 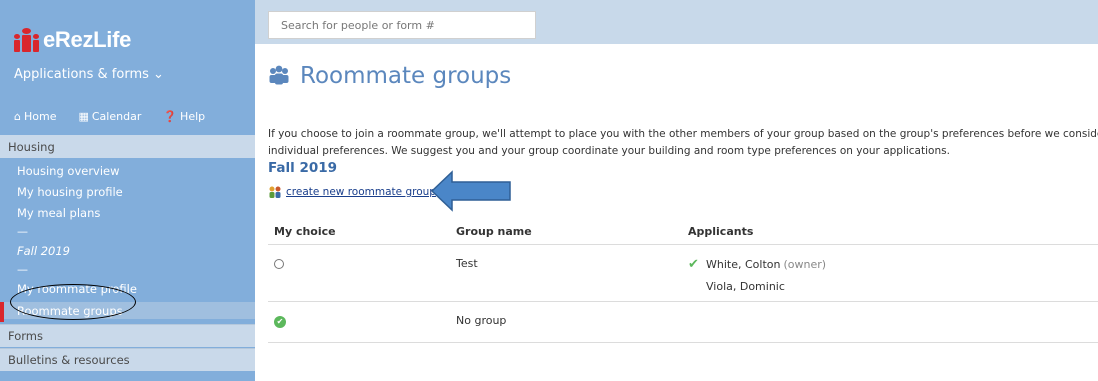 What do you see at coordinates (275, 192) in the screenshot?
I see `add-group-icon` at bounding box center [275, 192].